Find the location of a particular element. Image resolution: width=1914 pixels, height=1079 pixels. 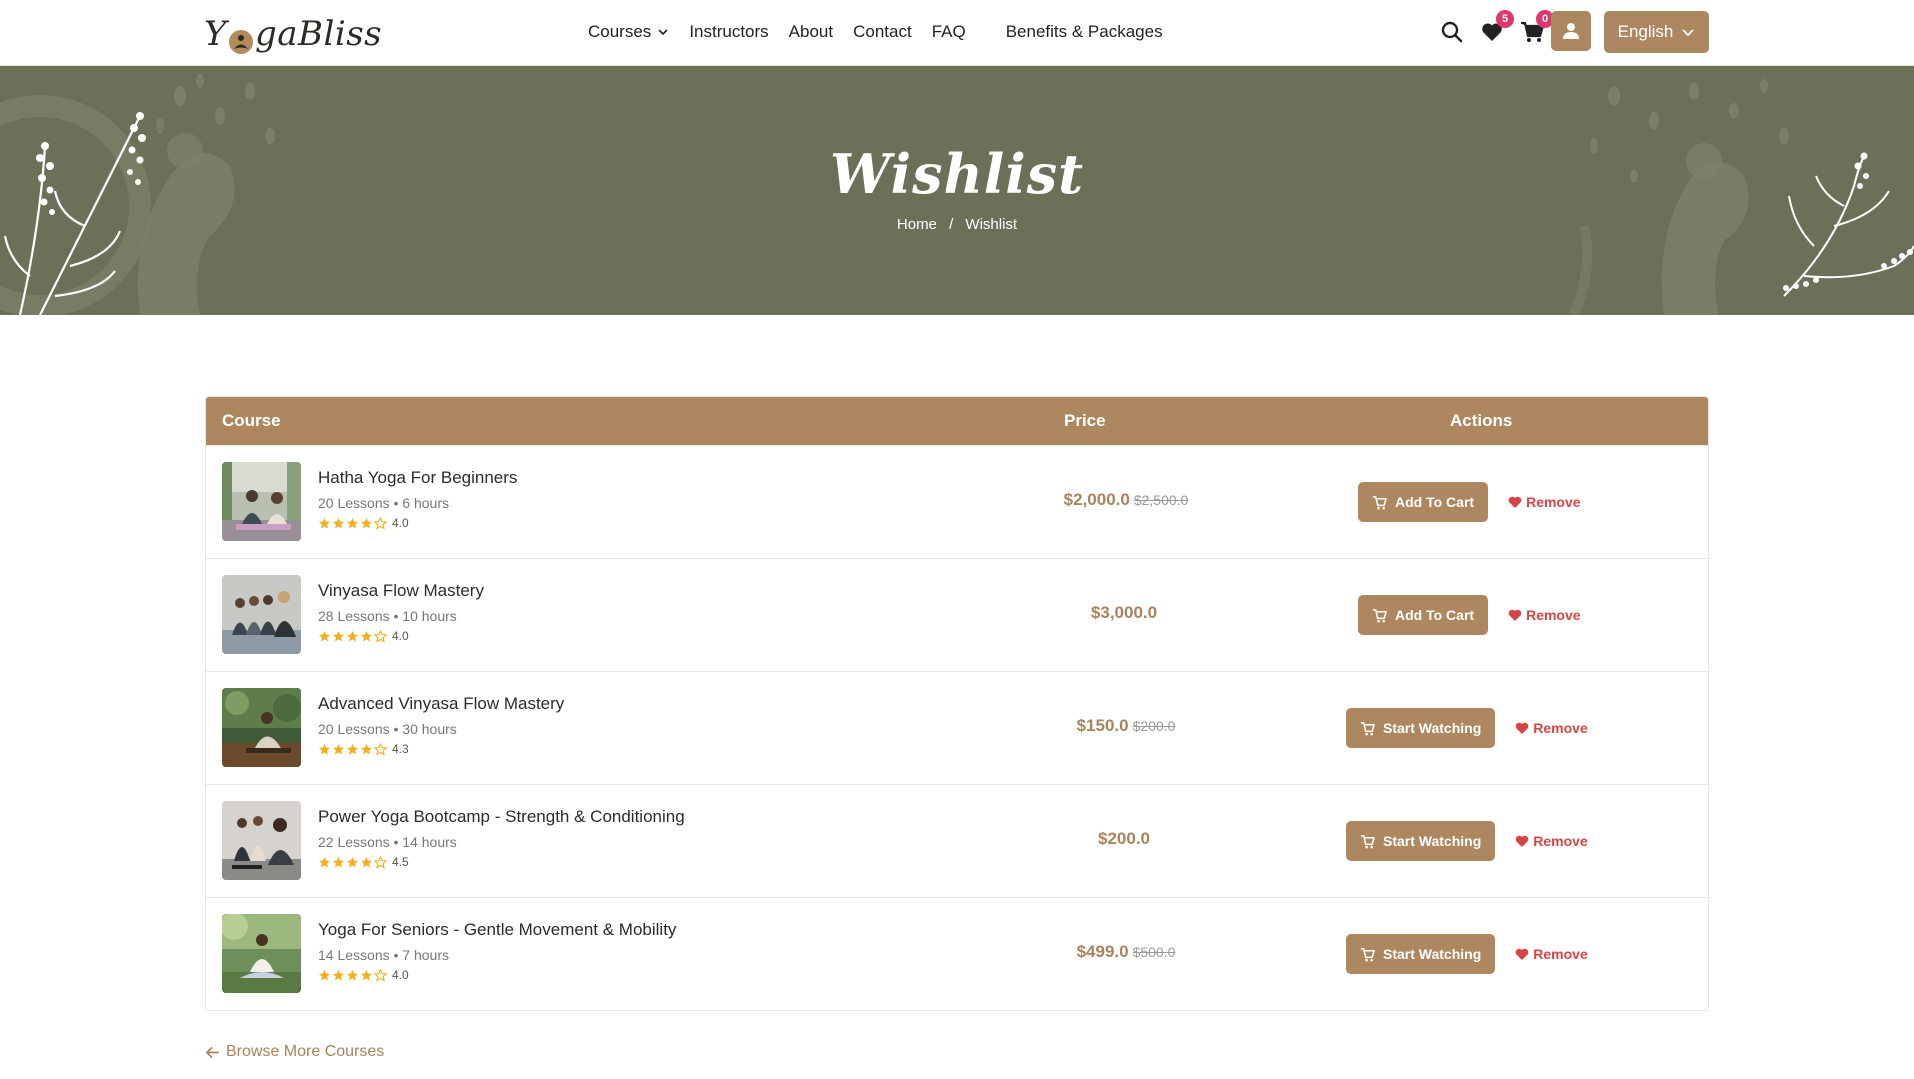

search-icon is located at coordinates (1452, 32).